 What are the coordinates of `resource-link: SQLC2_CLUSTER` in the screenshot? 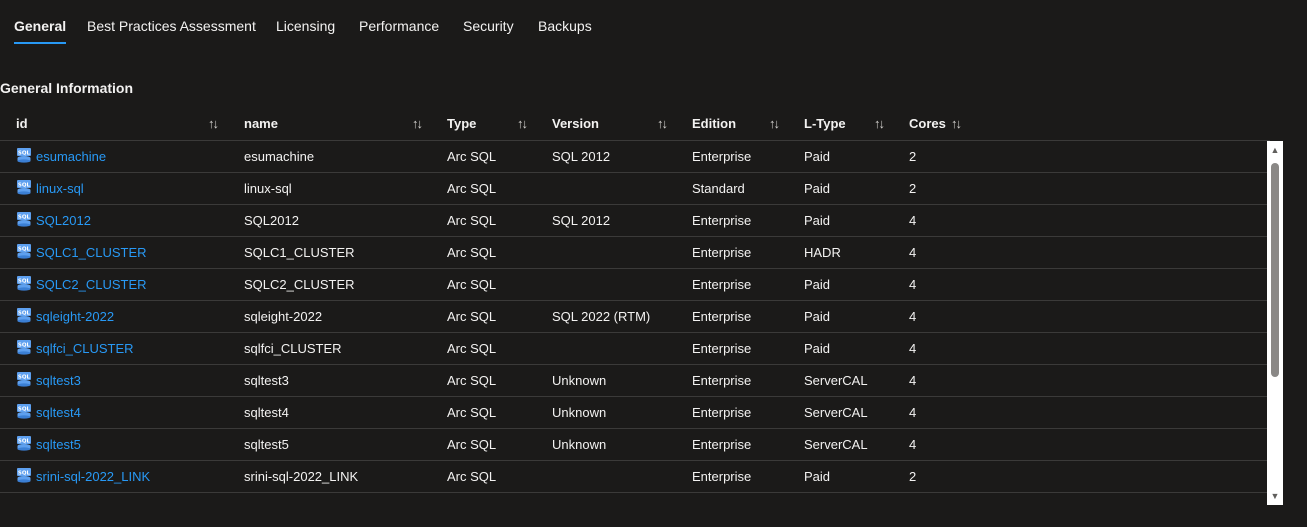 It's located at (91, 284).